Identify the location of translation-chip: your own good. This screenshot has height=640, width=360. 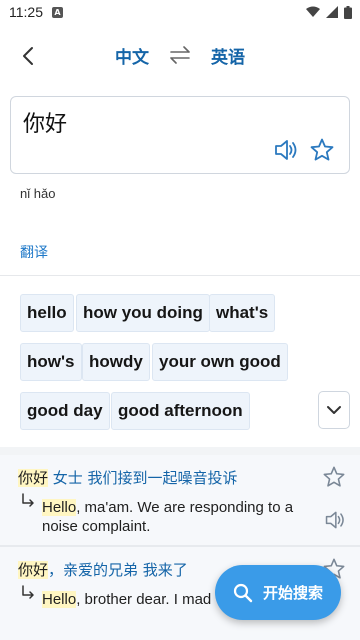
(220, 362).